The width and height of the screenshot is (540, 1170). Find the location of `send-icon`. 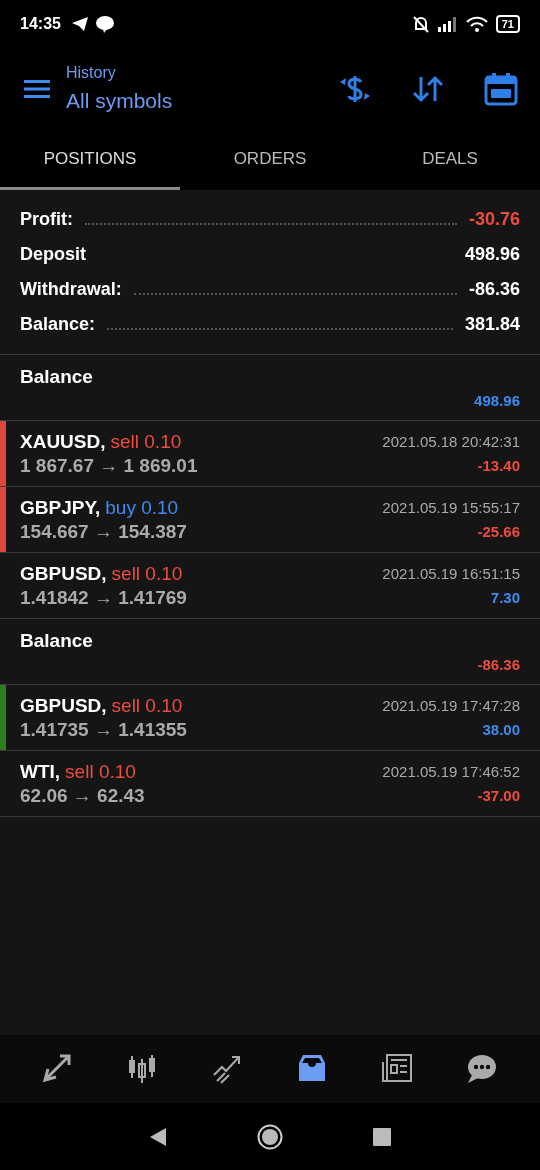

send-icon is located at coordinates (79, 24).